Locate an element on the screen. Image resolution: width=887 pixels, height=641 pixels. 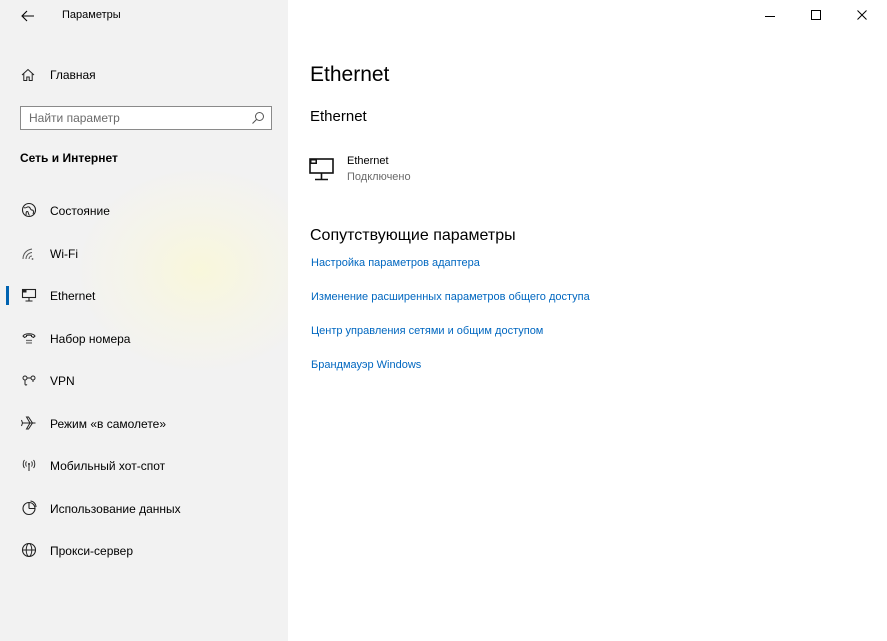
sidebar-item-vpn: VPN is located at coordinates (144, 381).